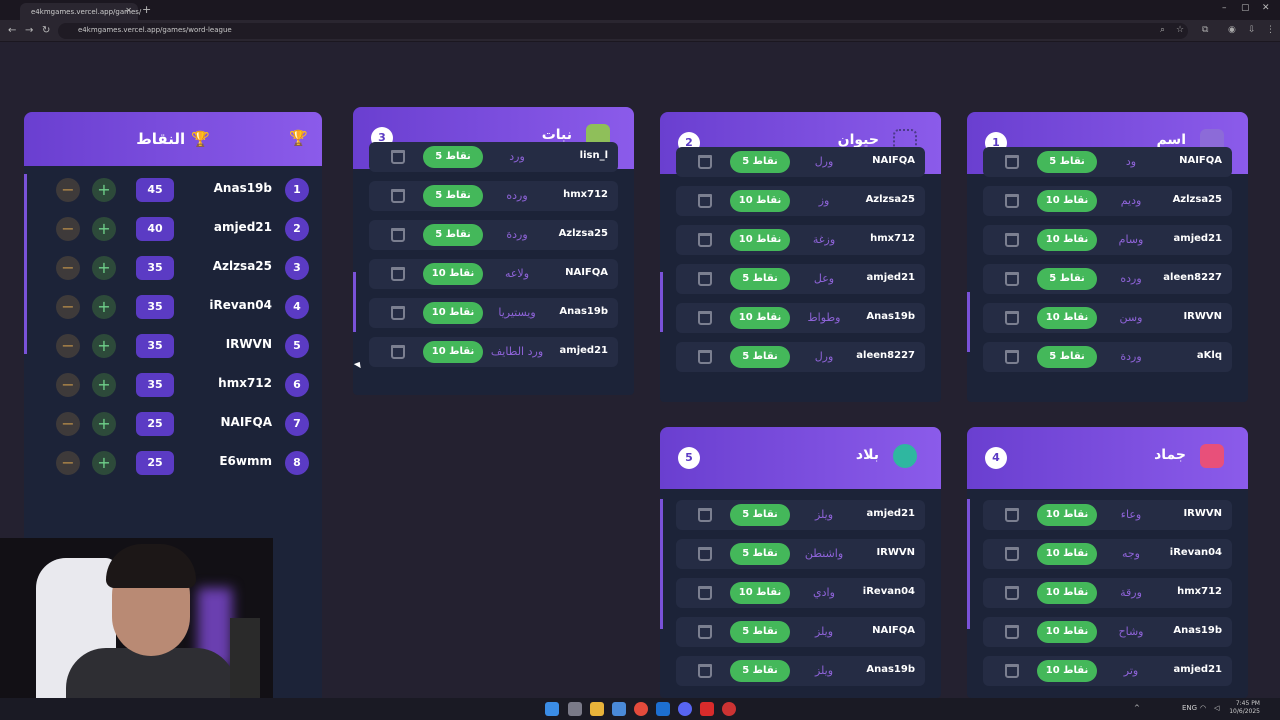 The image size is (1280, 720). Describe the element at coordinates (685, 709) in the screenshot. I see `discord-icon` at that location.